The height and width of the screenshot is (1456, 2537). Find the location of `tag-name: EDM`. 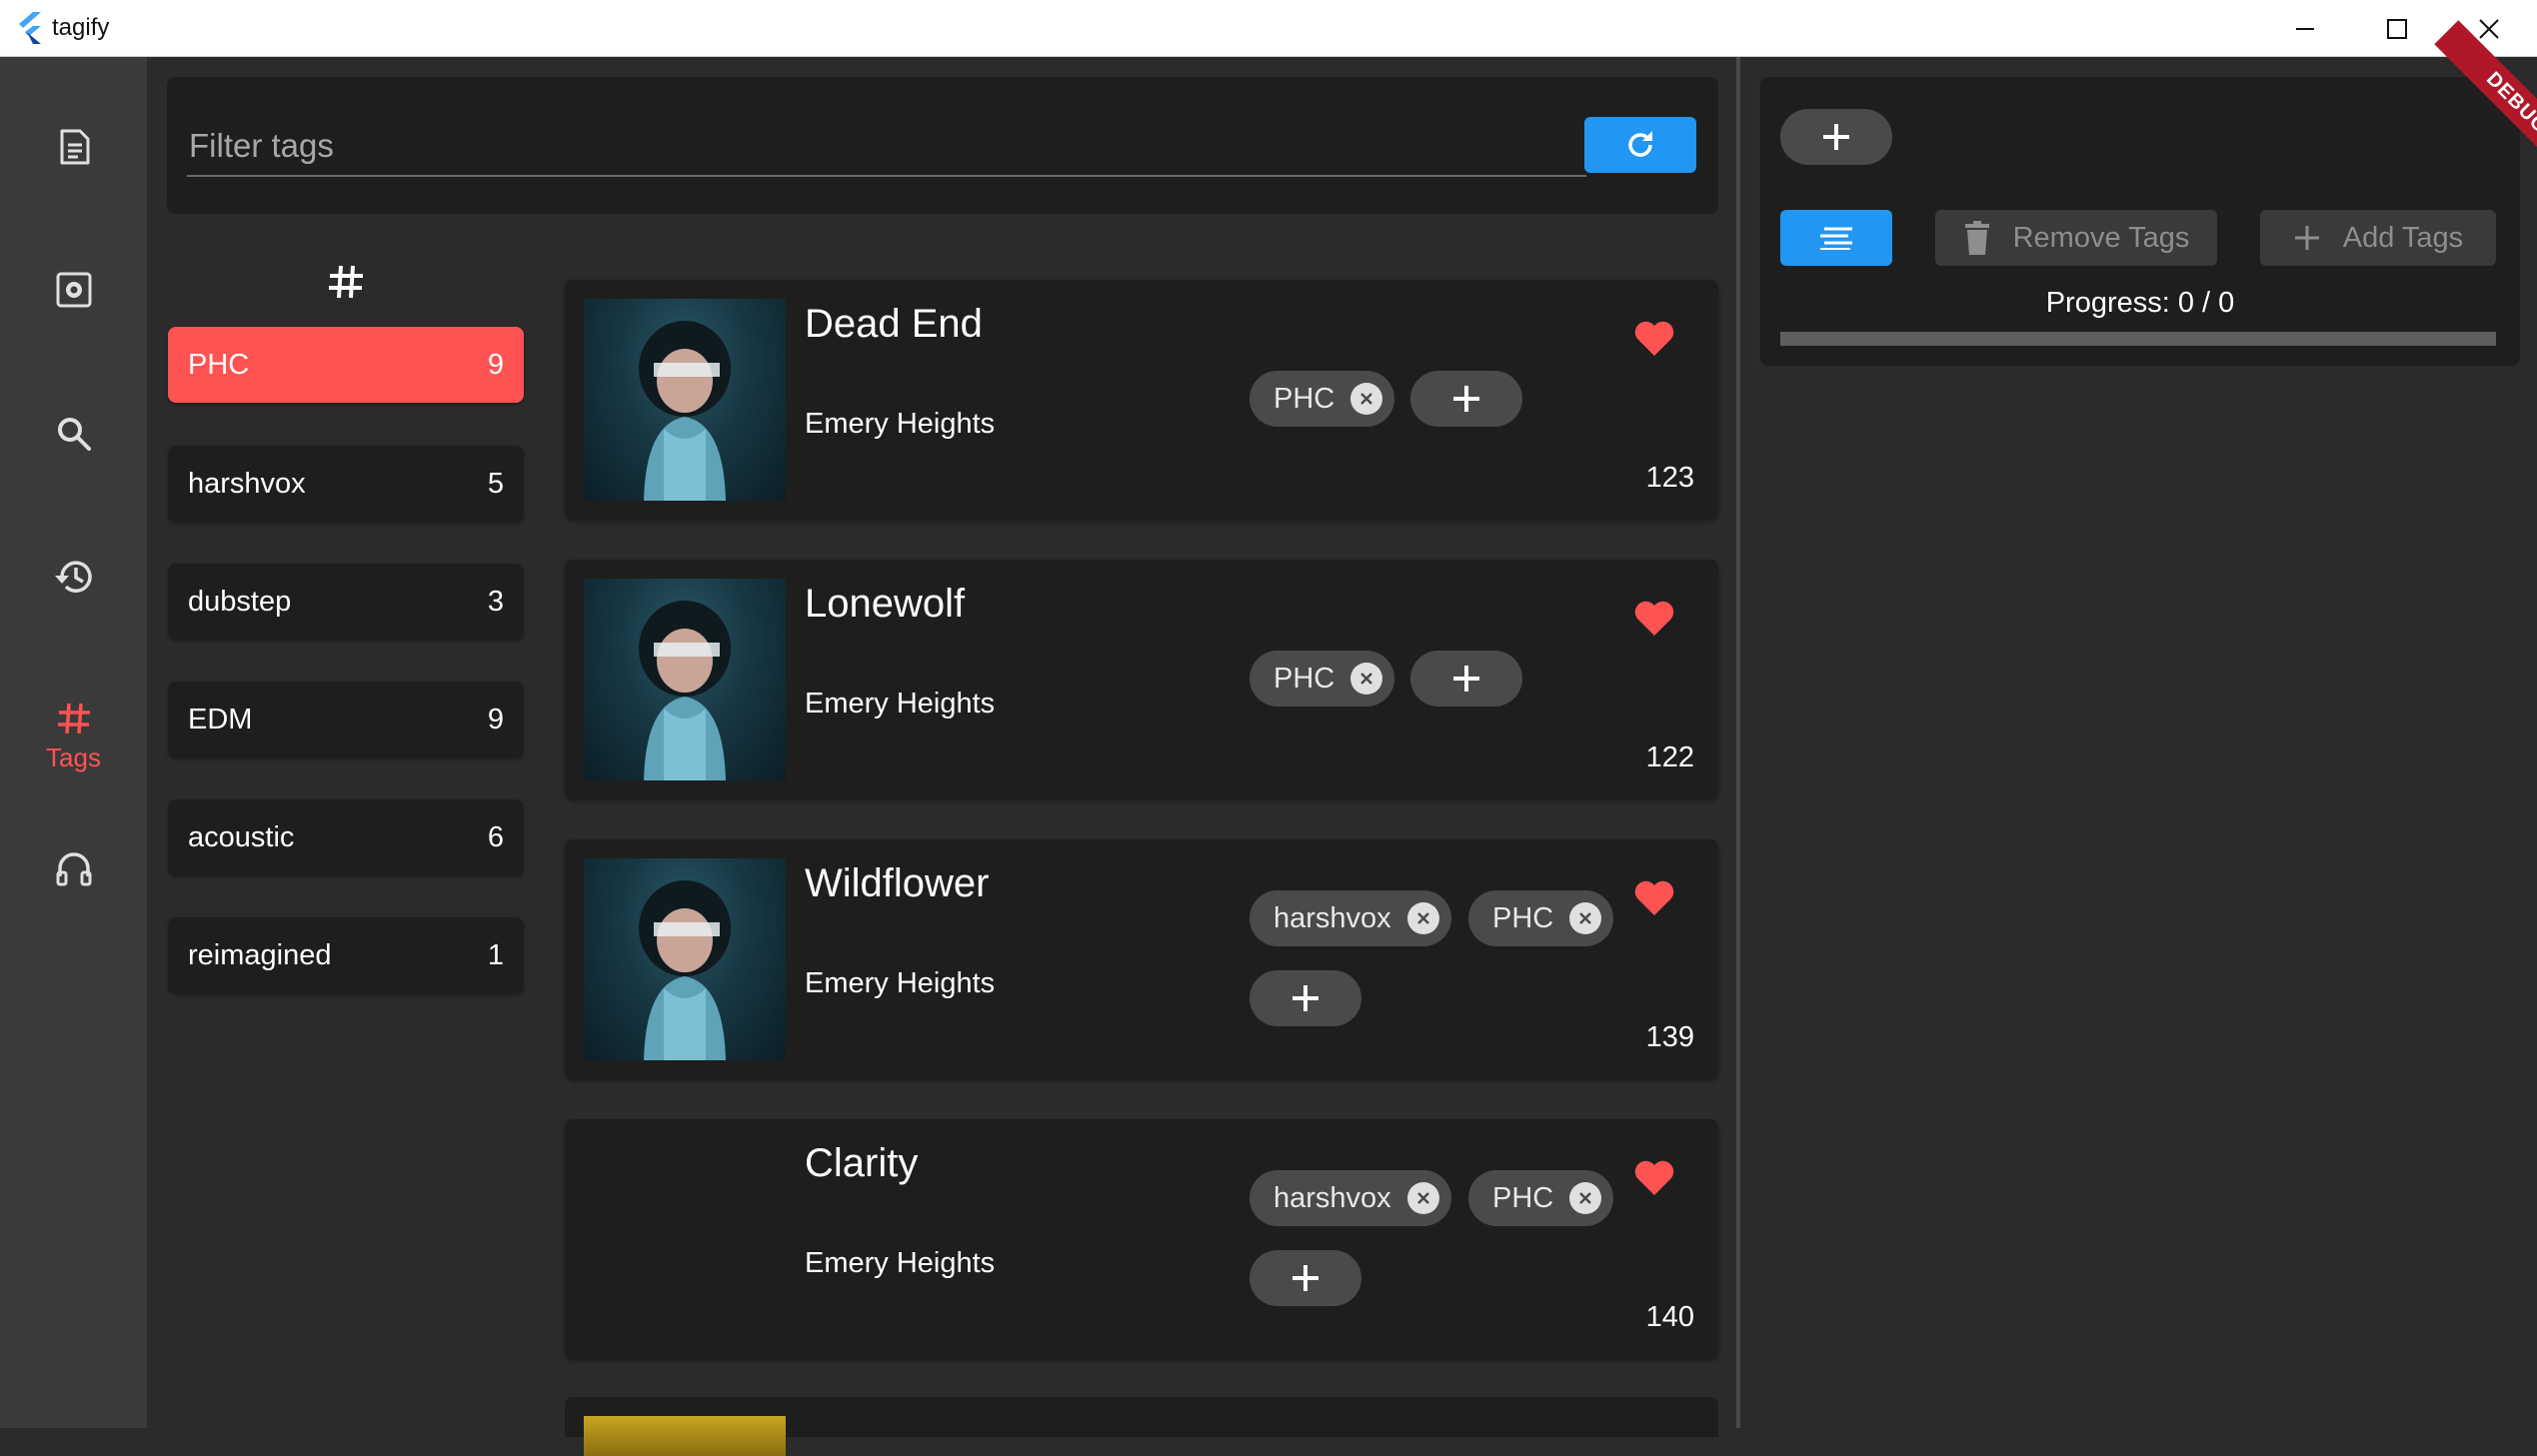

tag-name: EDM is located at coordinates (221, 719).